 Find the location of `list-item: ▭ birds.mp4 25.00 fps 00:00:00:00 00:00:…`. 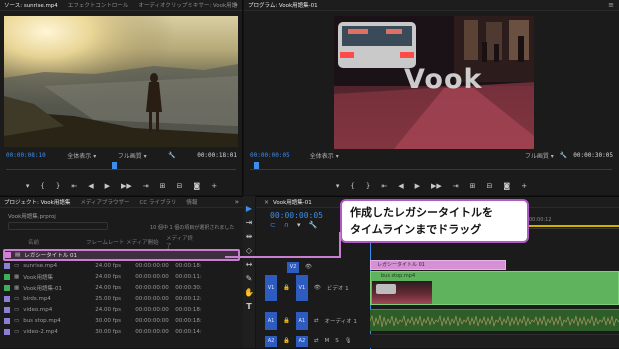

list-item: ▭ birds.mp4 25.00 fps 00:00:00:00 00:00:… is located at coordinates (121, 299).